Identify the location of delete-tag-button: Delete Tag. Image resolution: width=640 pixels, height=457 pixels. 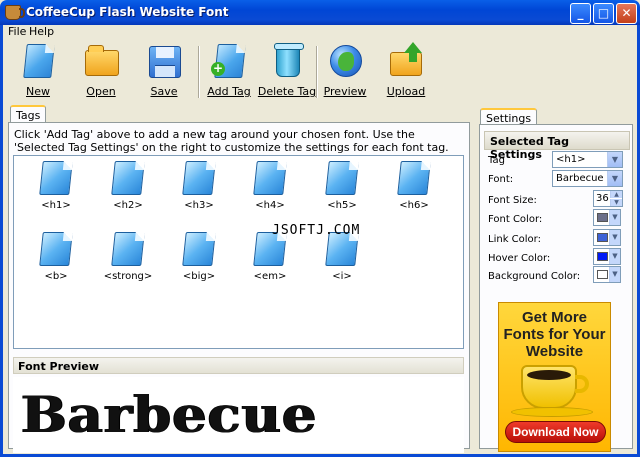
(287, 71).